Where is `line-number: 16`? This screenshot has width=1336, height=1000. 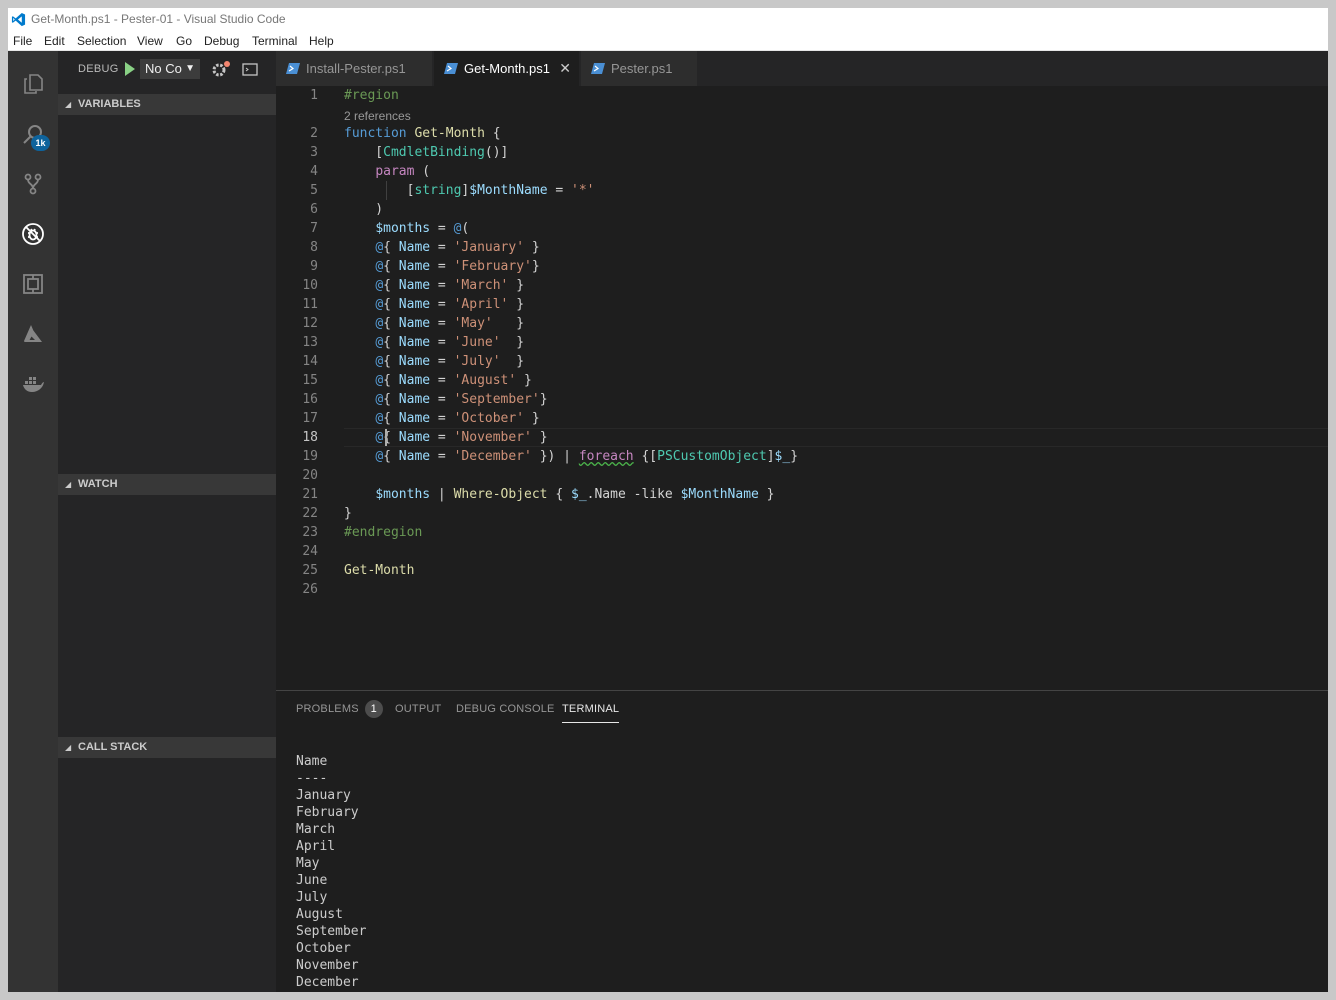 line-number: 16 is located at coordinates (310, 399).